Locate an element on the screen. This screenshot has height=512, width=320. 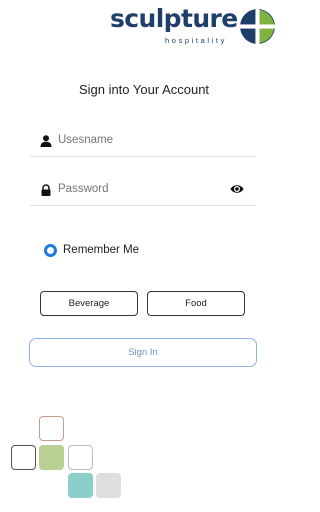
brand-logo: sculpture hospitality is located at coordinates (195, 26).